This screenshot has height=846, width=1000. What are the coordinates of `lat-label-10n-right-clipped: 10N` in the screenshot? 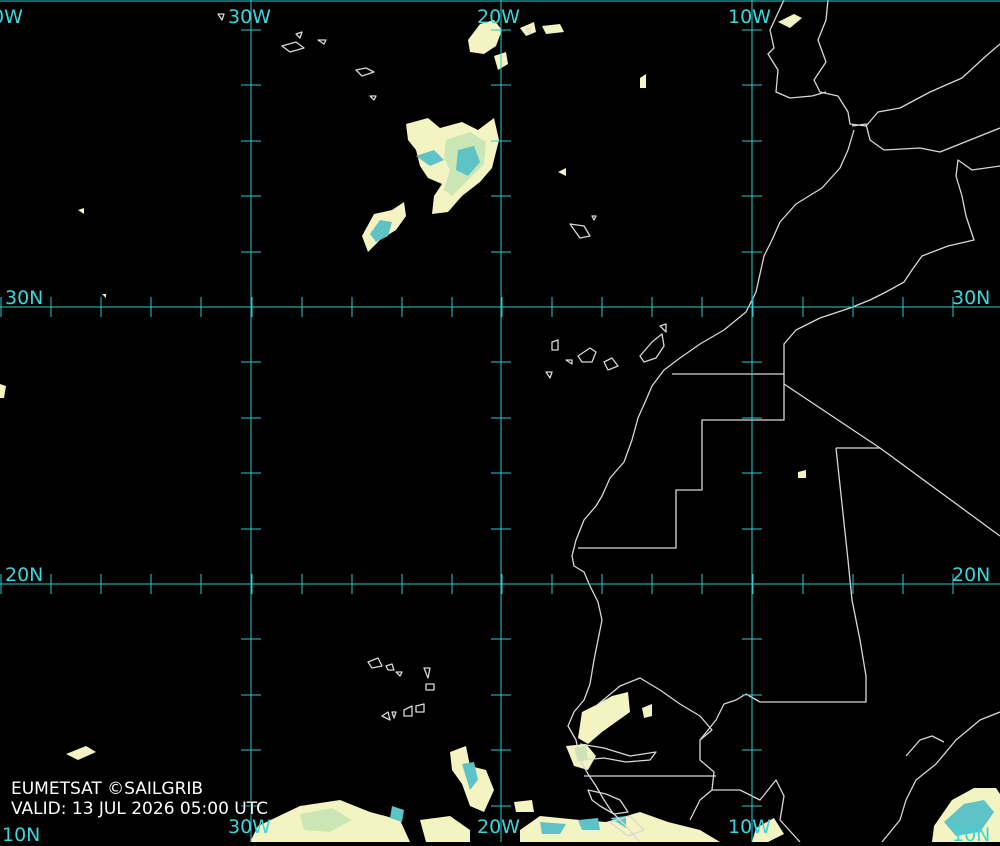 It's located at (971, 835).